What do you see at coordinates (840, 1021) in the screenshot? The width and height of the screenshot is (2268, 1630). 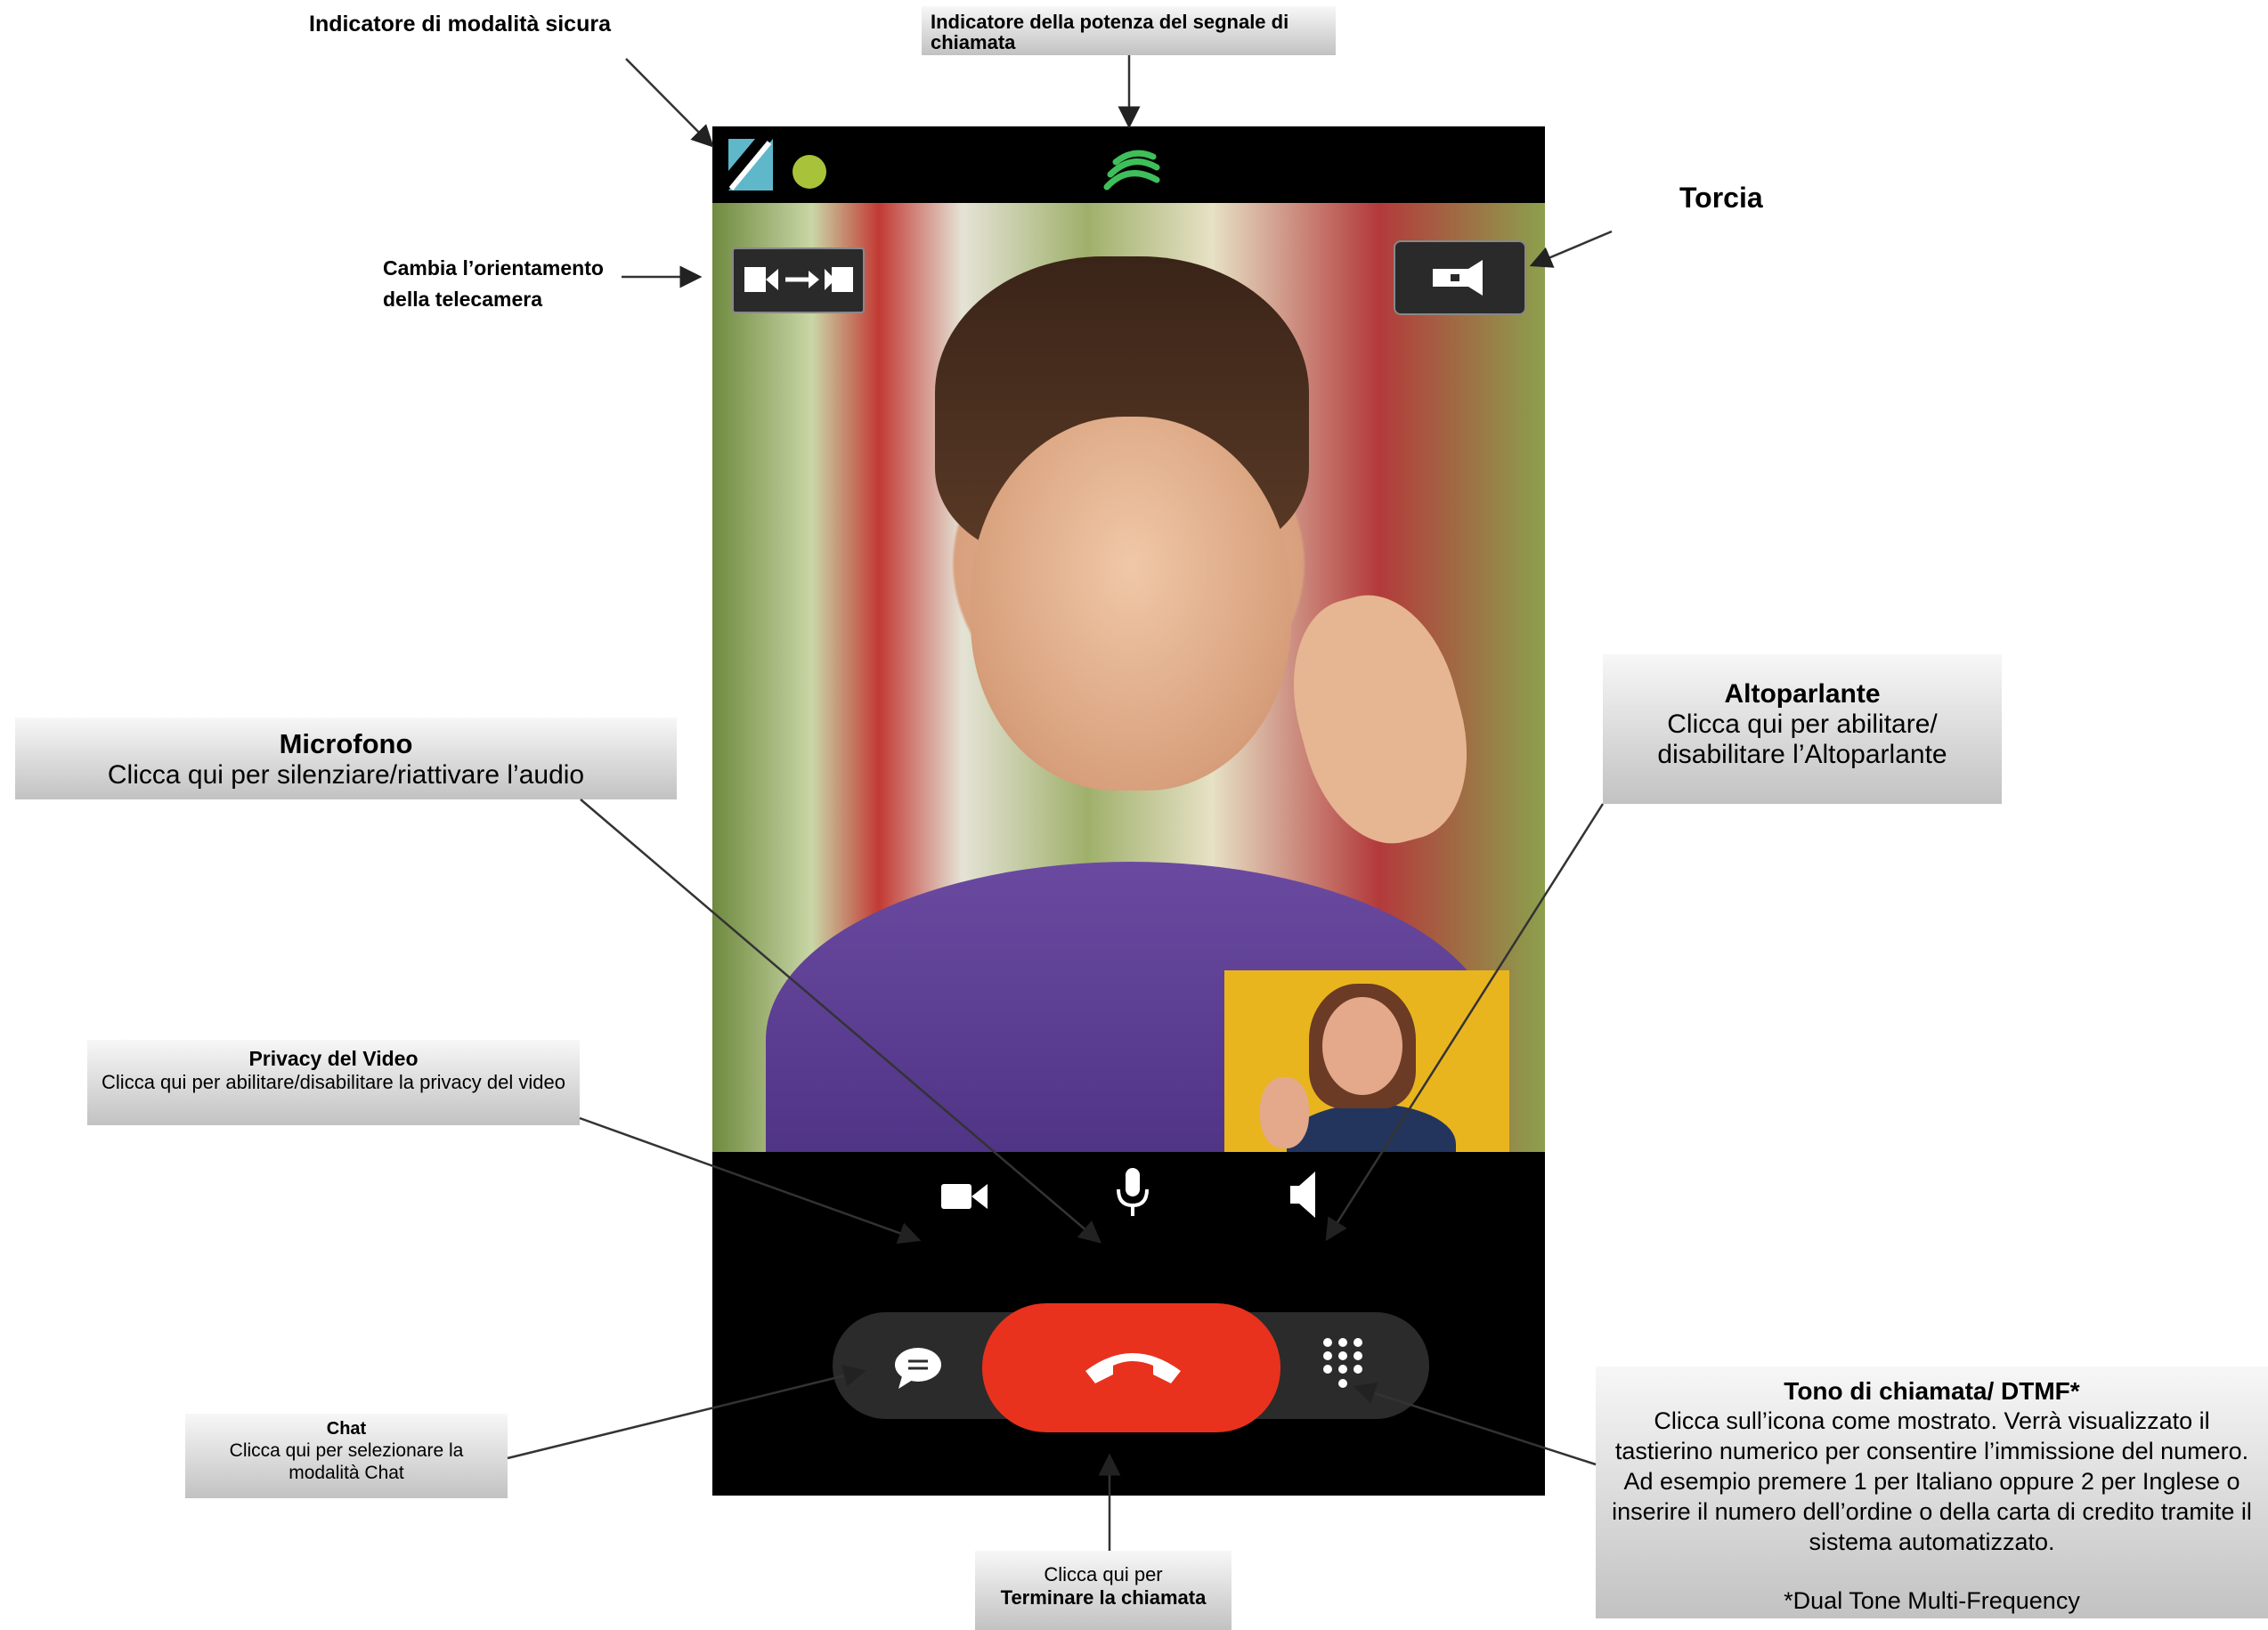 I see `microphone-arrow` at bounding box center [840, 1021].